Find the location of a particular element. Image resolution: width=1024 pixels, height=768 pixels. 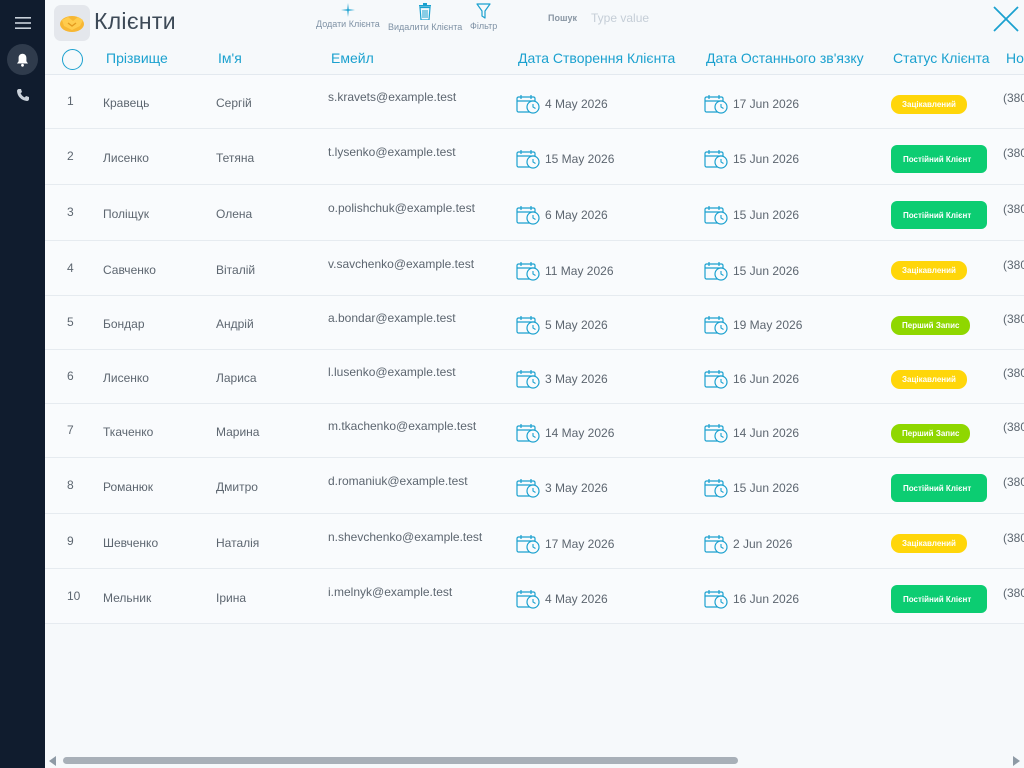

column-header-last-name: Прізвище is located at coordinates (137, 58).